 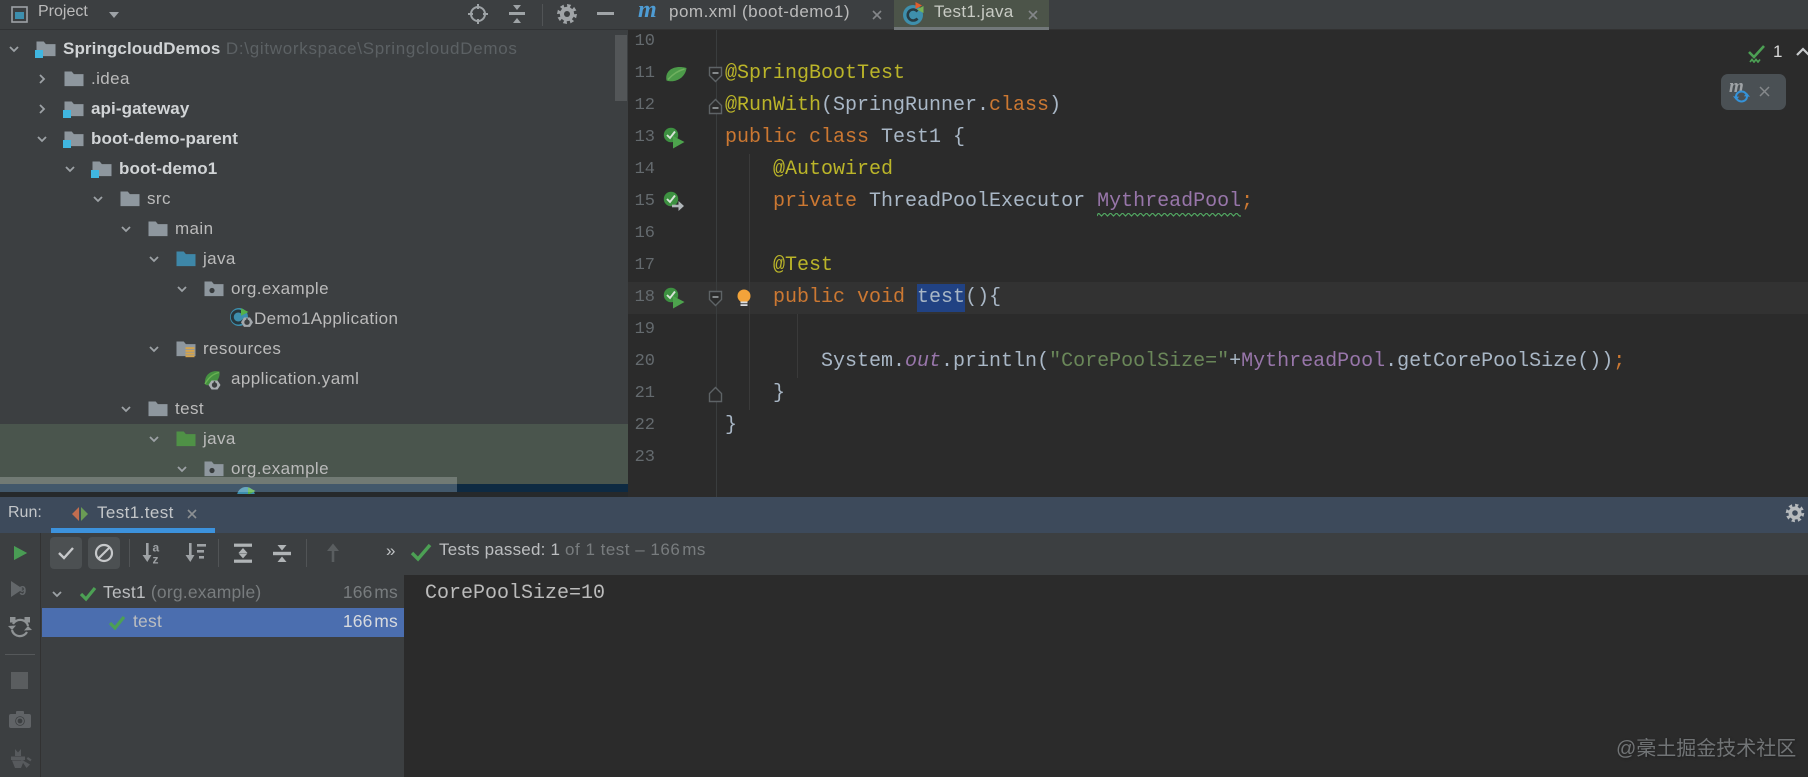 What do you see at coordinates (22, 590) in the screenshot?
I see `svg-text: 9` at bounding box center [22, 590].